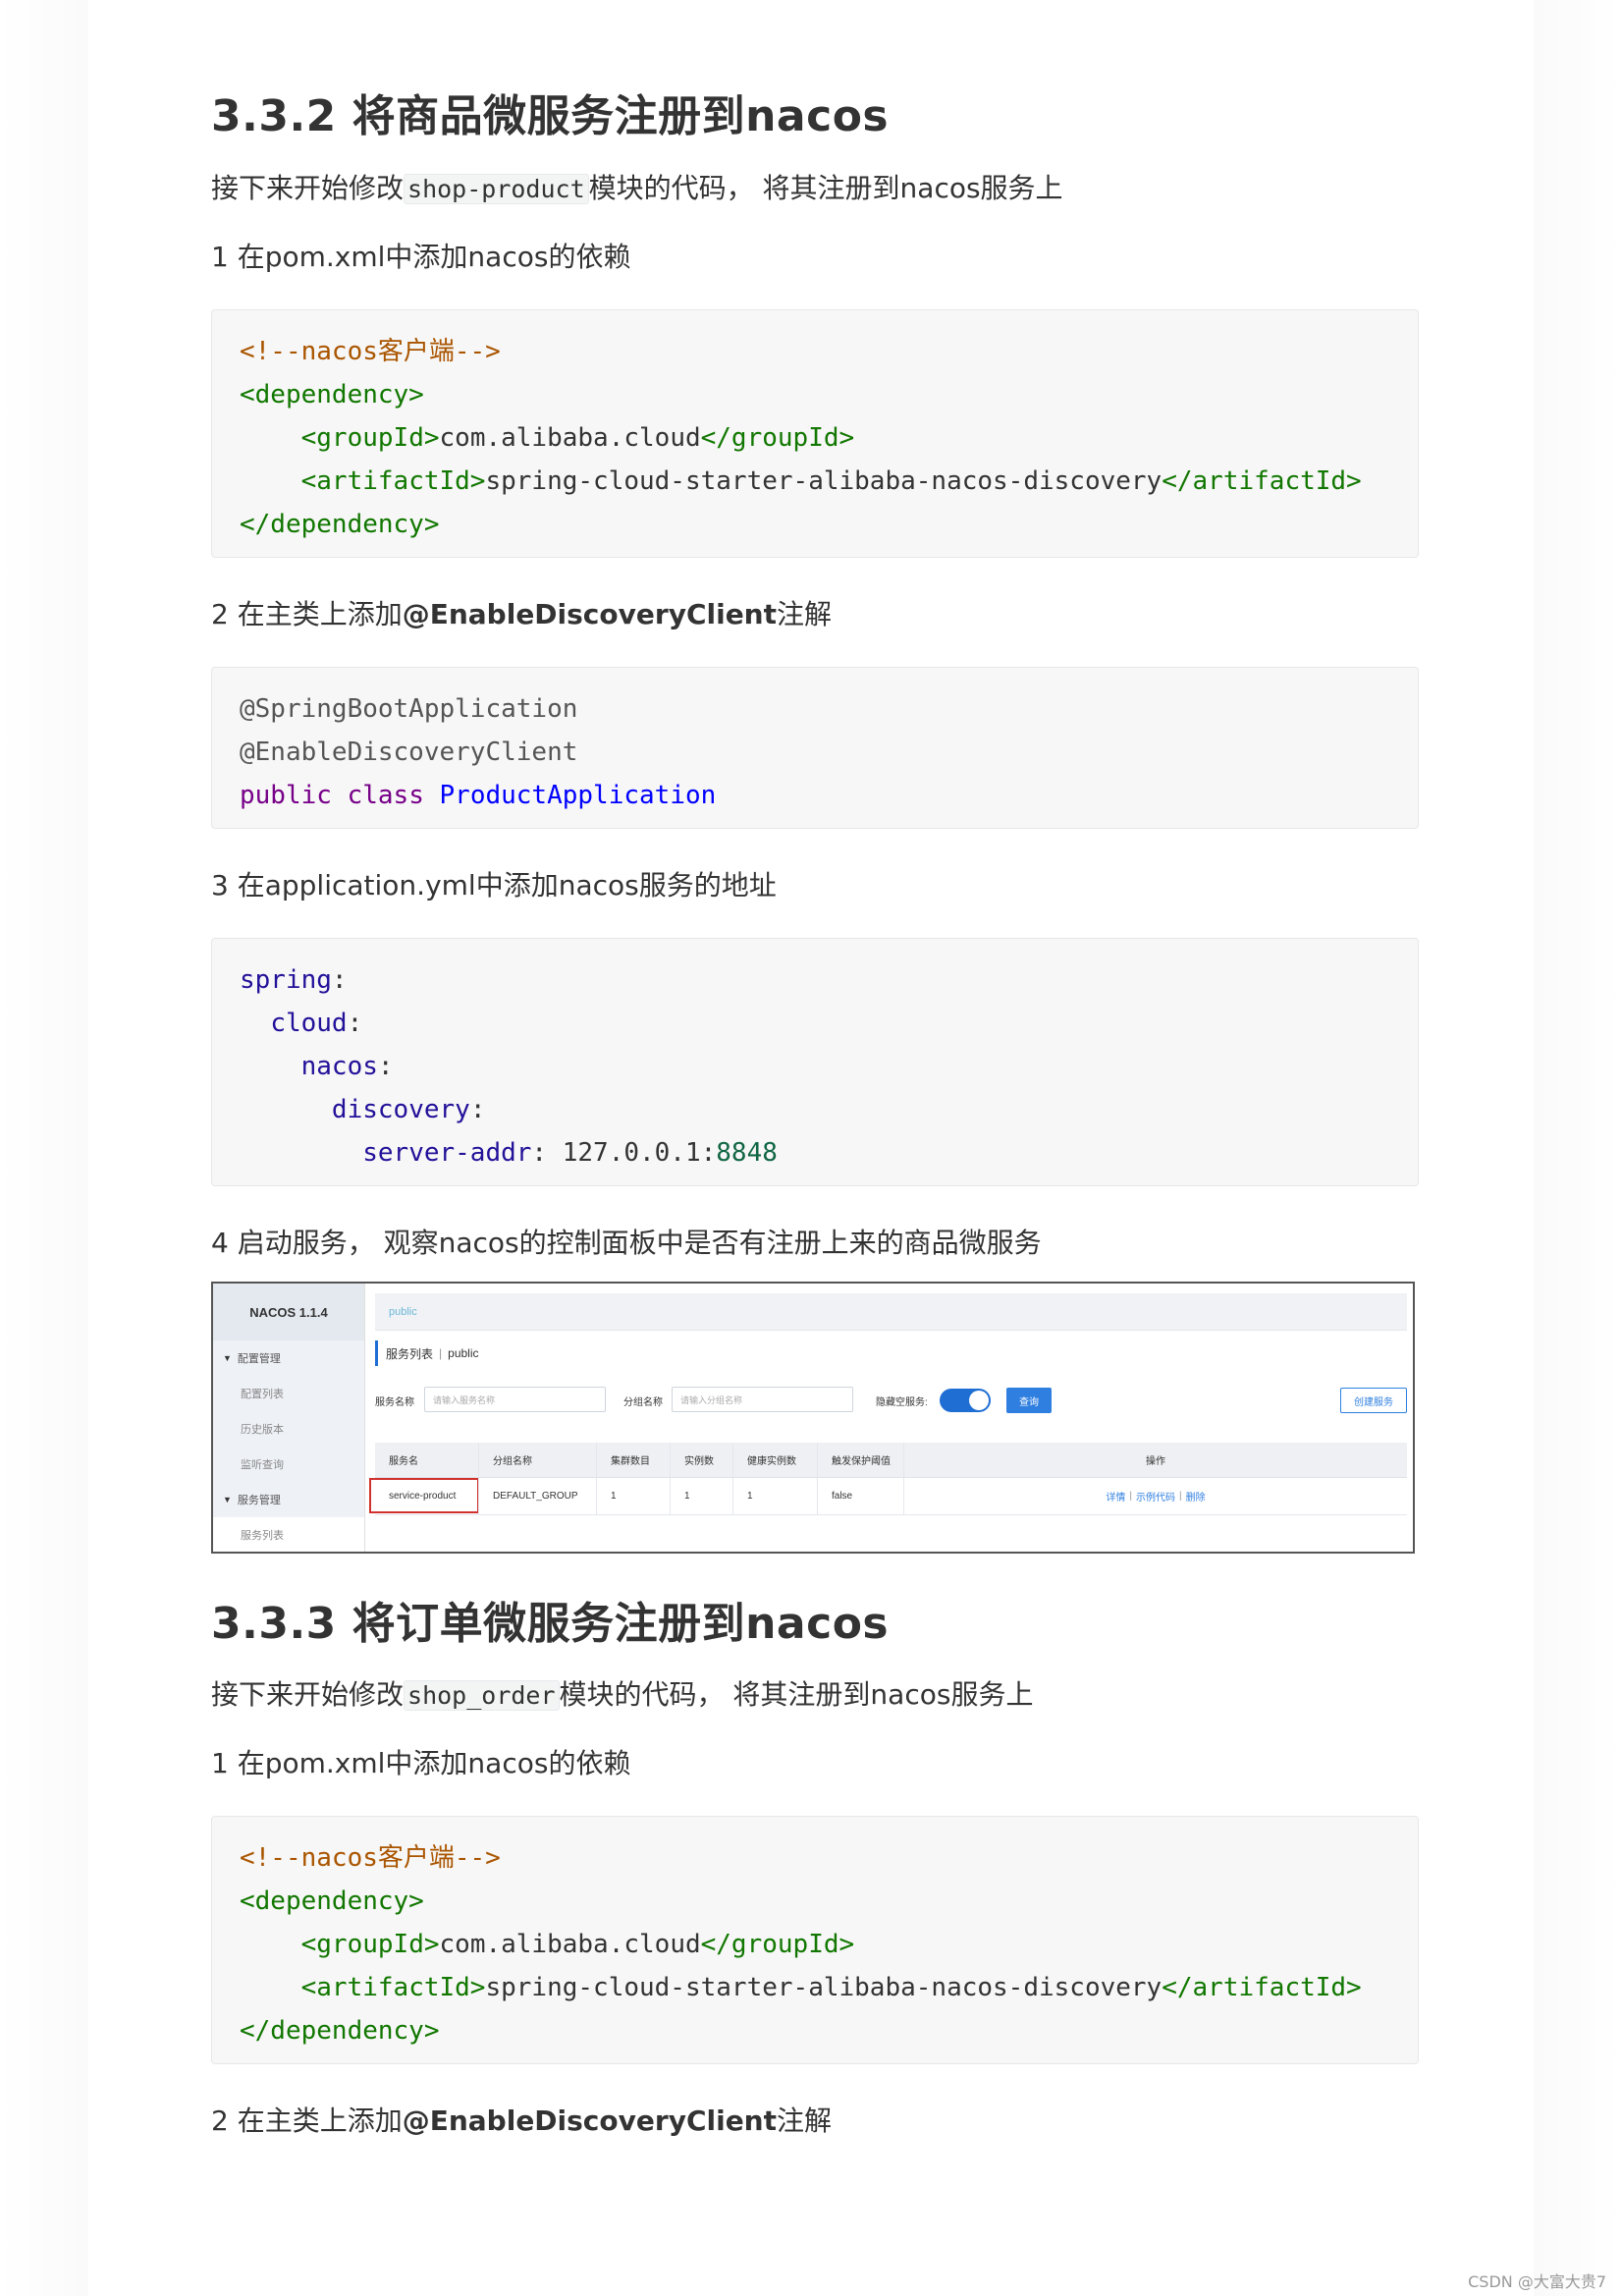  I want to click on cell-instance-count: 1, so click(701, 1496).